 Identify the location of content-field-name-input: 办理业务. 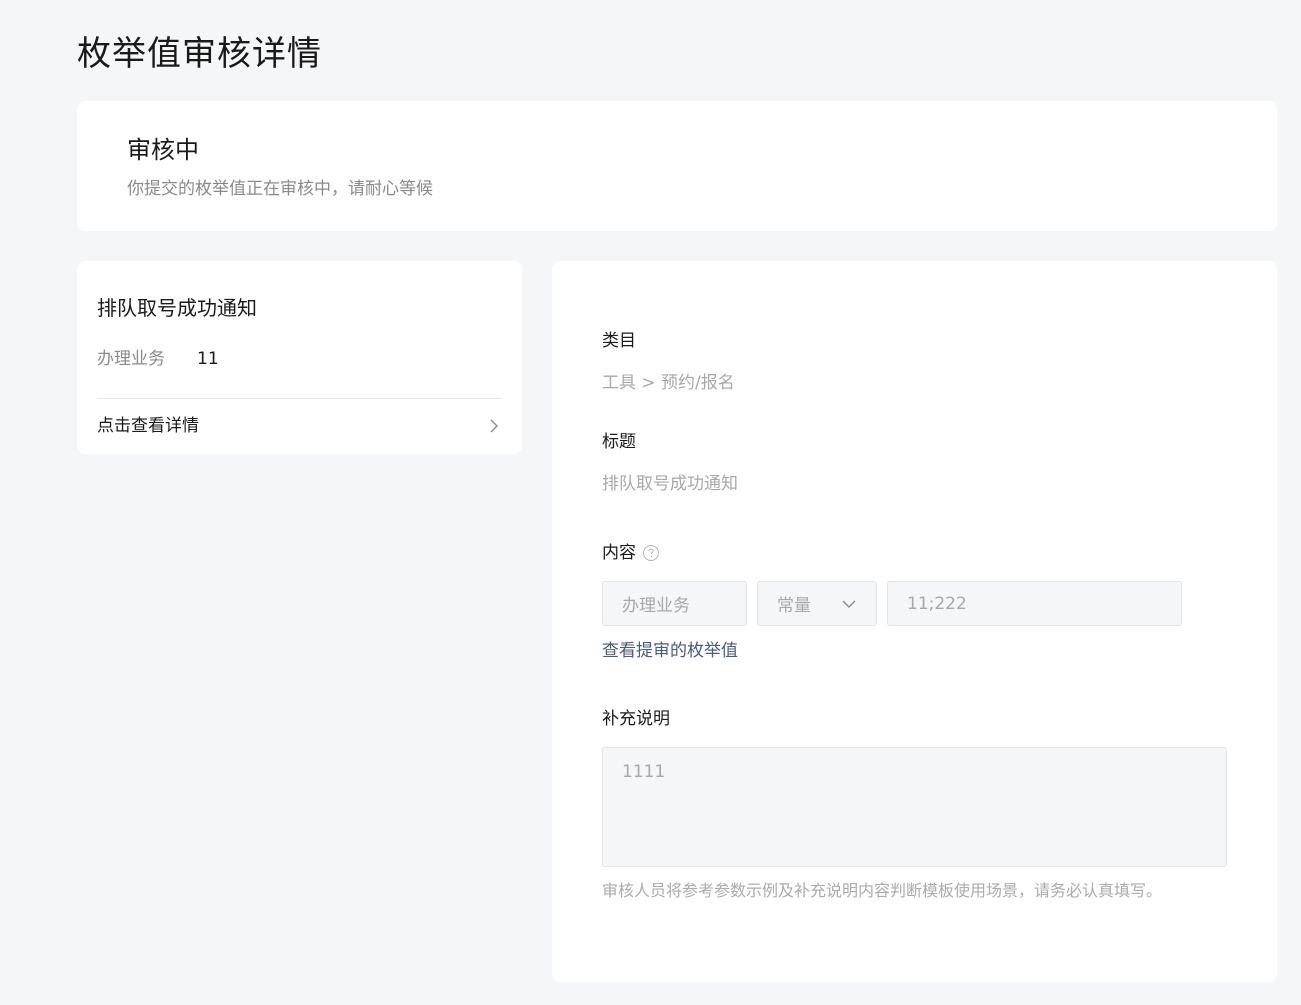
(674, 603).